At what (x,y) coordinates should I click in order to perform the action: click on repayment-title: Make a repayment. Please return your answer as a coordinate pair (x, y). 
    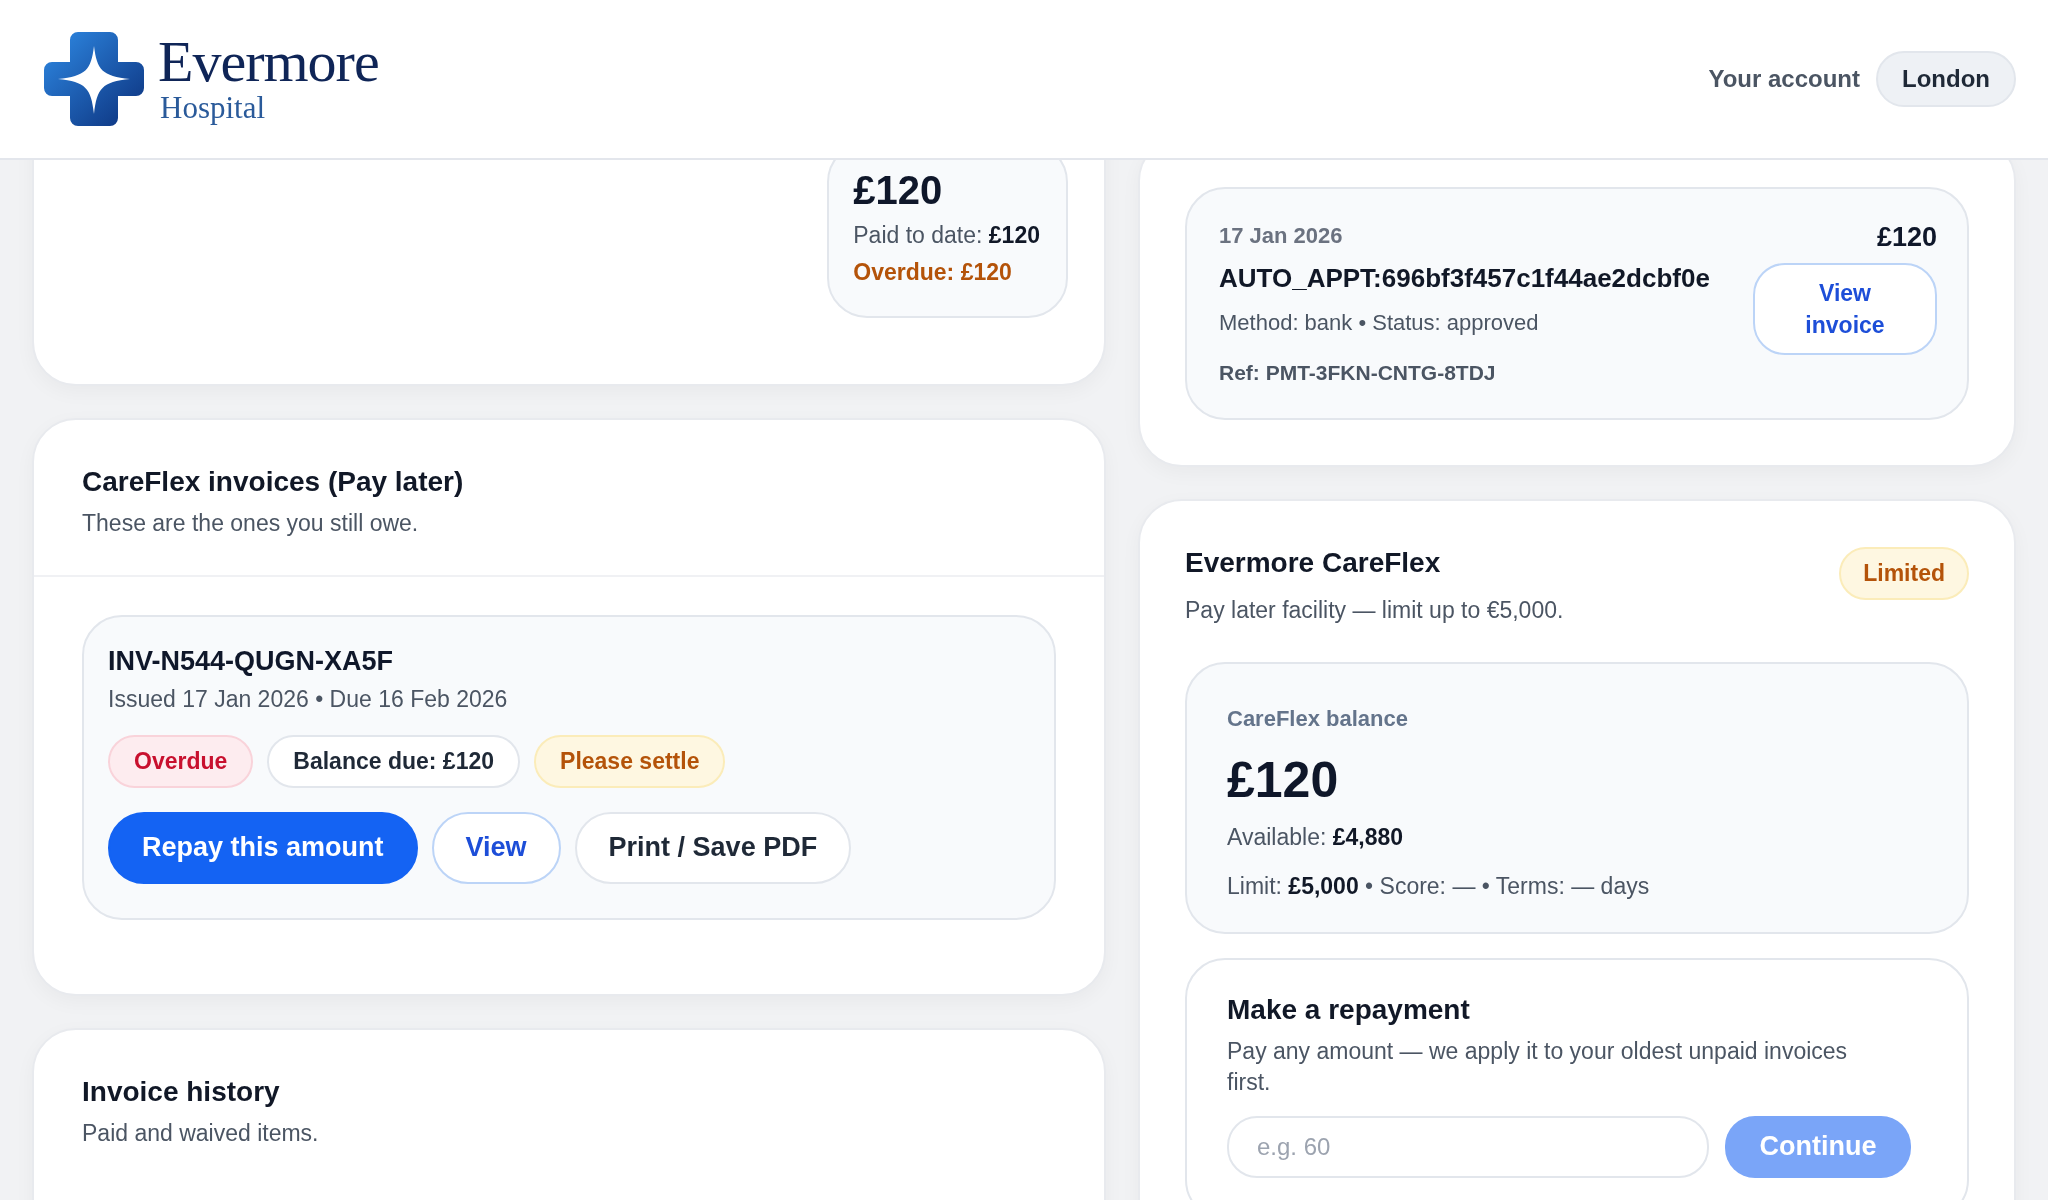
    Looking at the image, I should click on (1349, 1009).